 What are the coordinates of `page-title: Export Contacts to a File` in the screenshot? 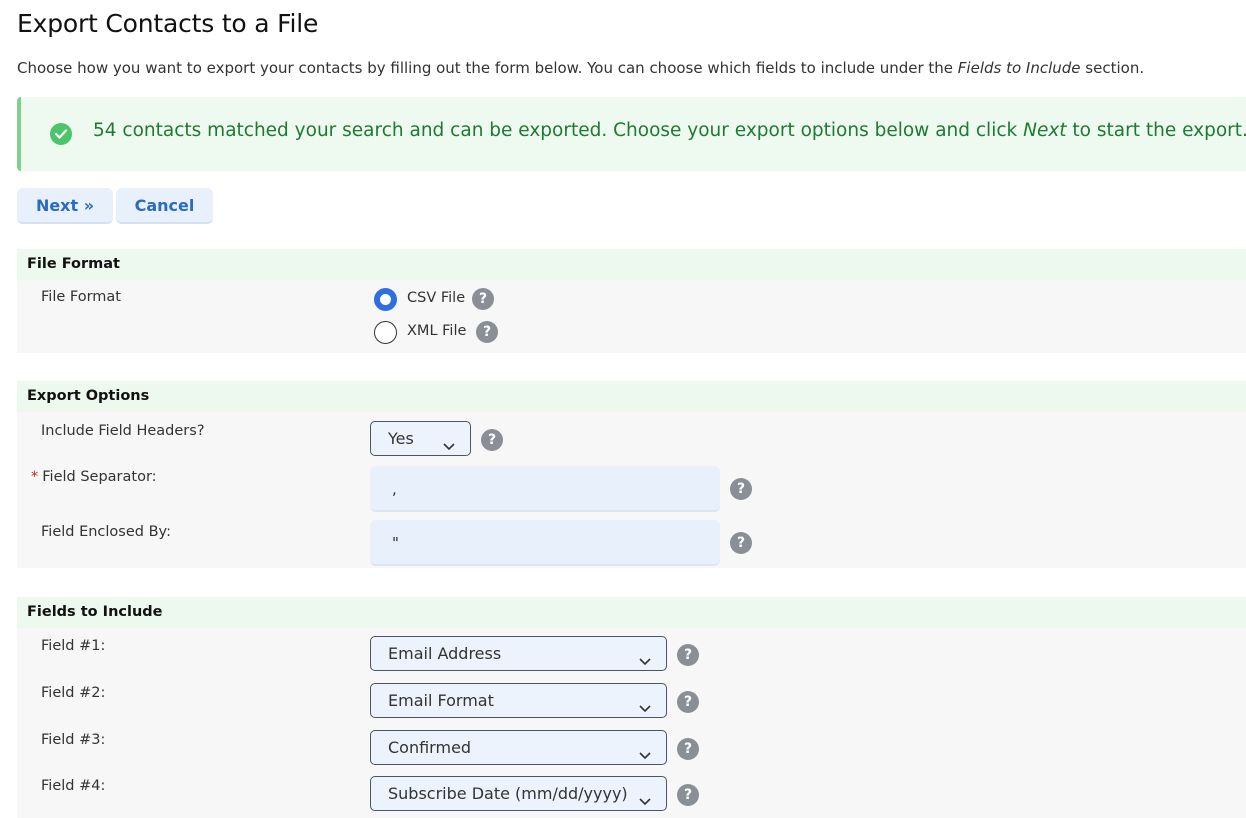 It's located at (168, 23).